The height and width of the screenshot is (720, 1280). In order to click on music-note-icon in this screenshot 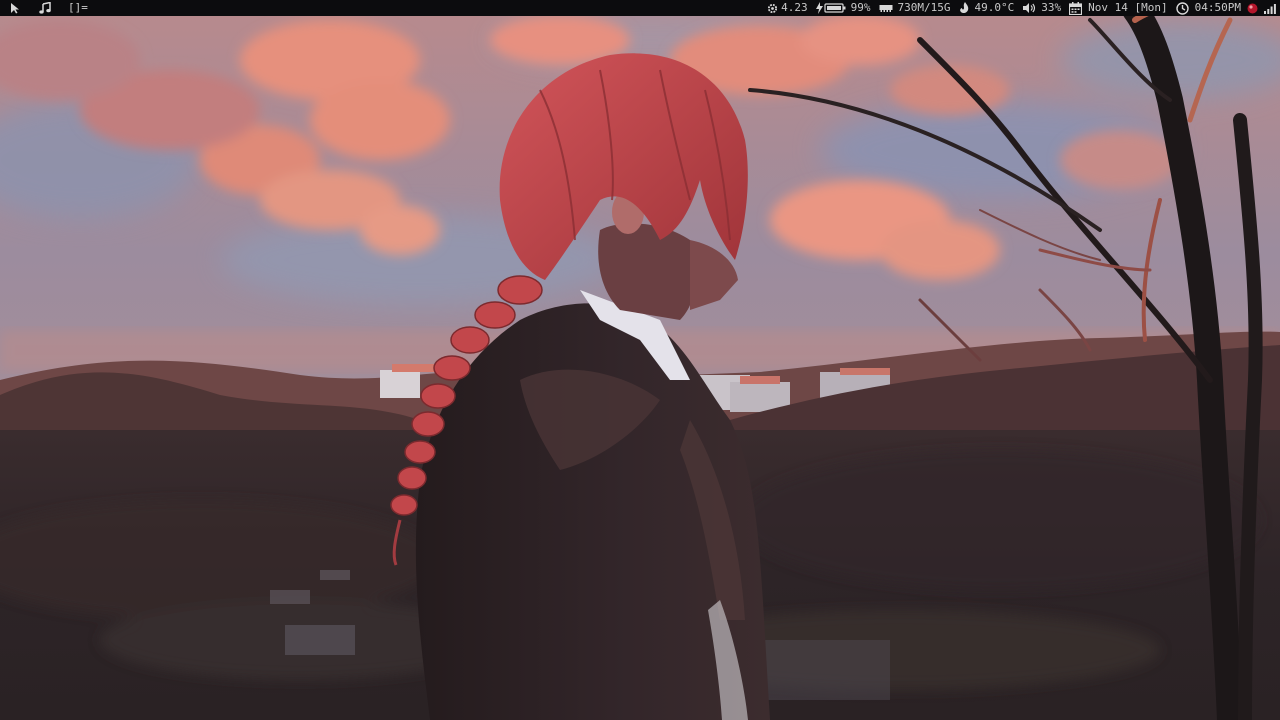, I will do `click(45, 8)`.